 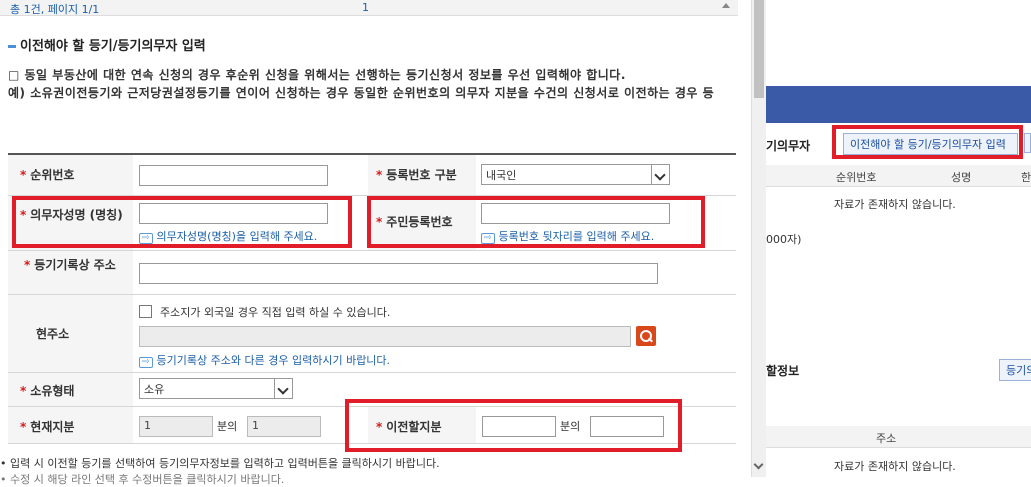 What do you see at coordinates (216, 388) in the screenshot?
I see `ownership-select: 소유` at bounding box center [216, 388].